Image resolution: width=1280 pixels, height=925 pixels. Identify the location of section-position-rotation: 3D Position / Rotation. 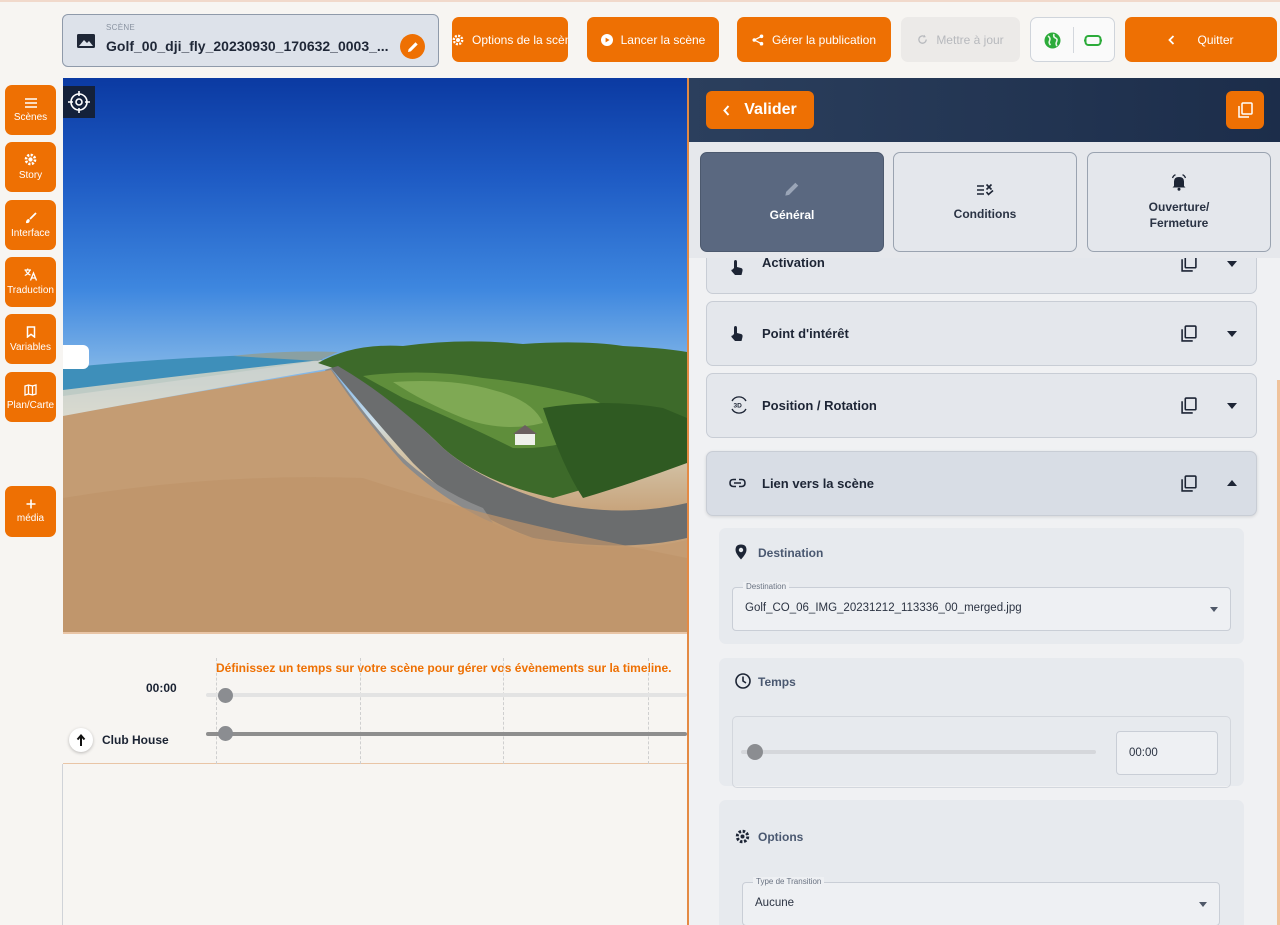
(981, 405).